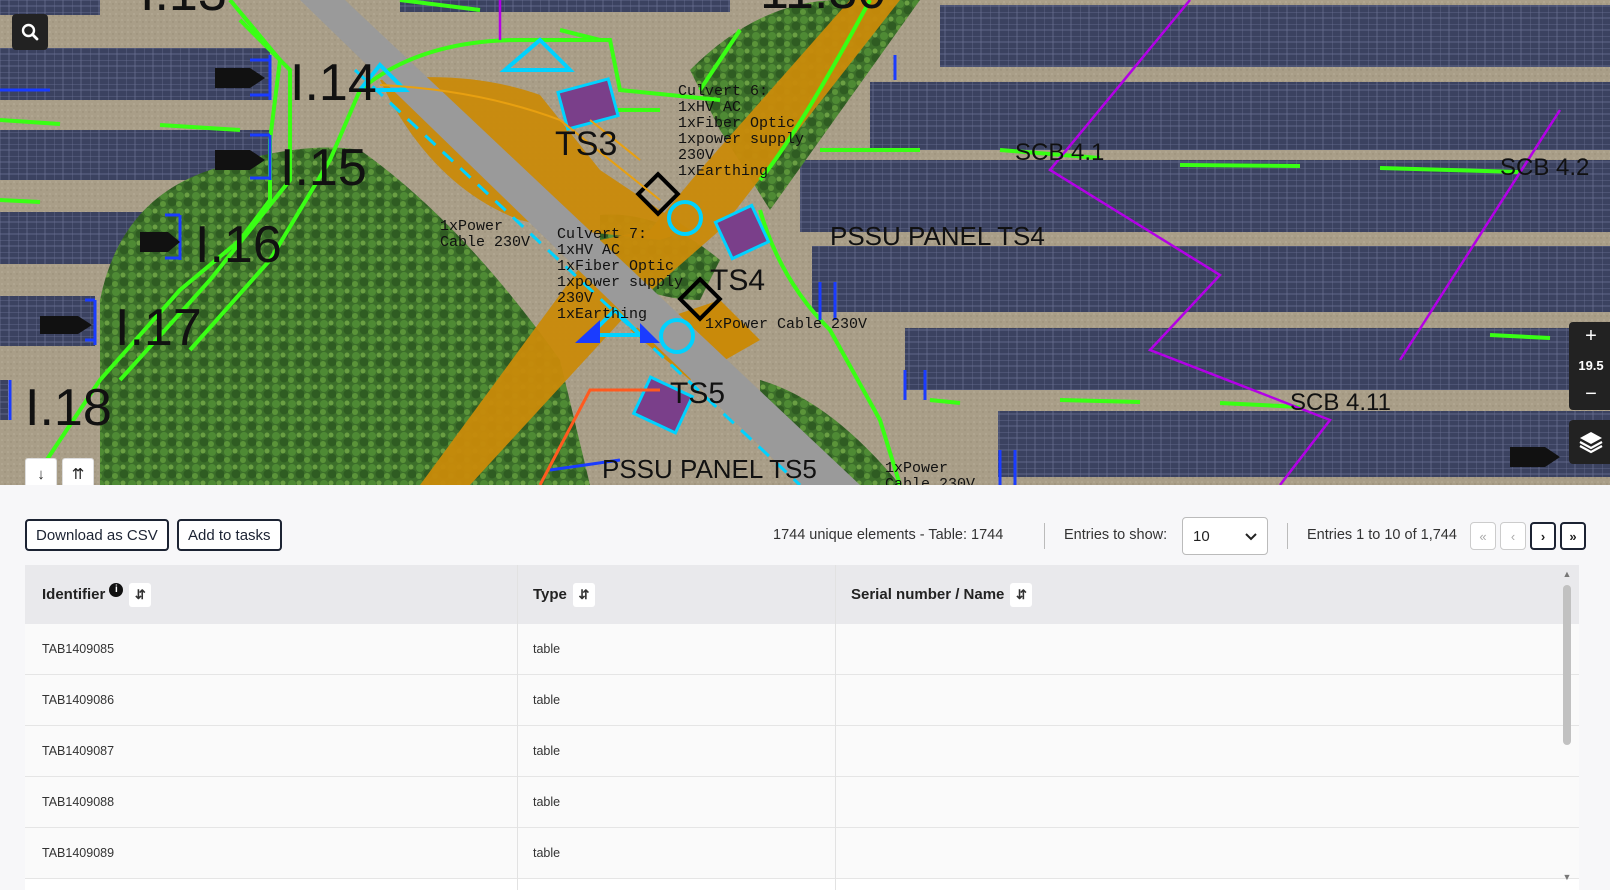 This screenshot has height=890, width=1610. Describe the element at coordinates (697, 393) in the screenshot. I see `svg-text: TS5` at that location.